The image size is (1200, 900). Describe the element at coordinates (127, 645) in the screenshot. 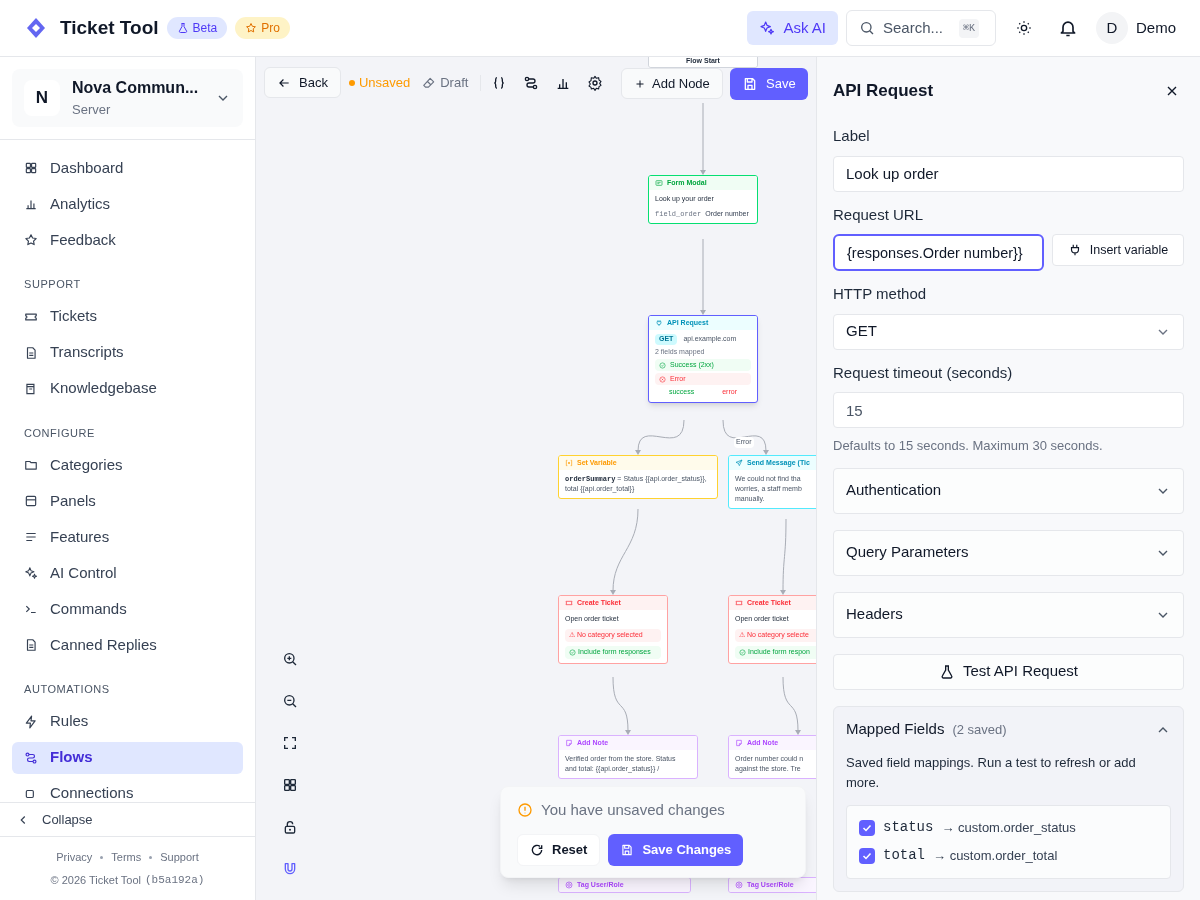

I see `sidebar-item: Canned Replies` at that location.